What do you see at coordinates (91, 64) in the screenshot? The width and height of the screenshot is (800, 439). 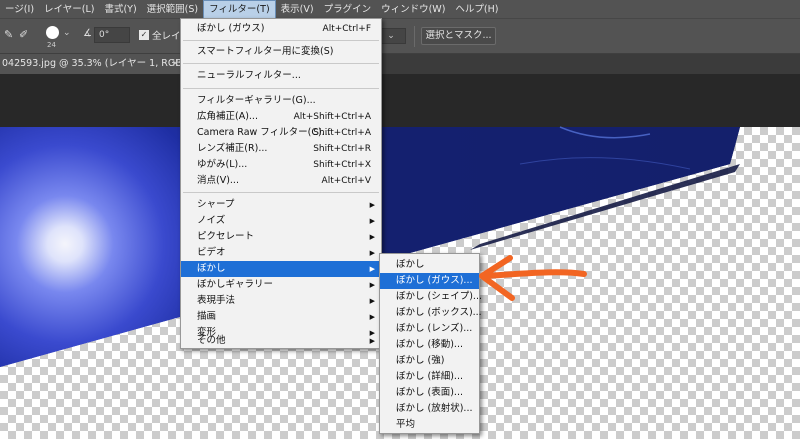 I see `document-tab: 042593.jpg @ 35.3% (レイヤー 1, RGB/8) *` at bounding box center [91, 64].